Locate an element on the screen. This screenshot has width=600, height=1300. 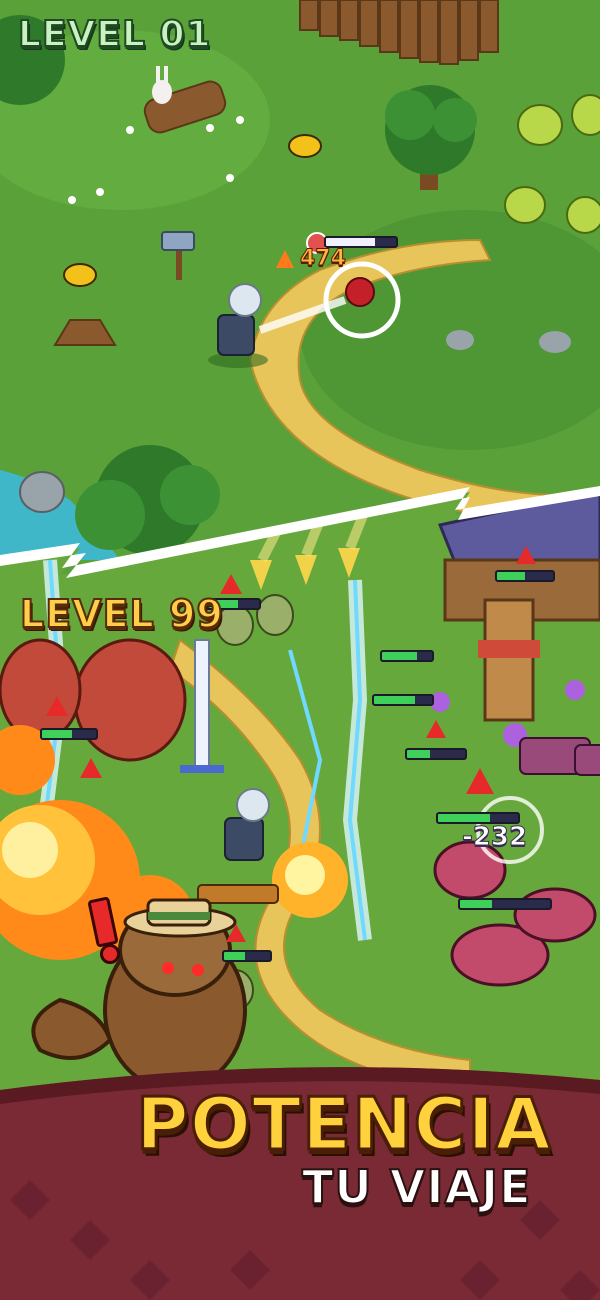
subtitle: TU VIAJE is located at coordinates (416, 1187).